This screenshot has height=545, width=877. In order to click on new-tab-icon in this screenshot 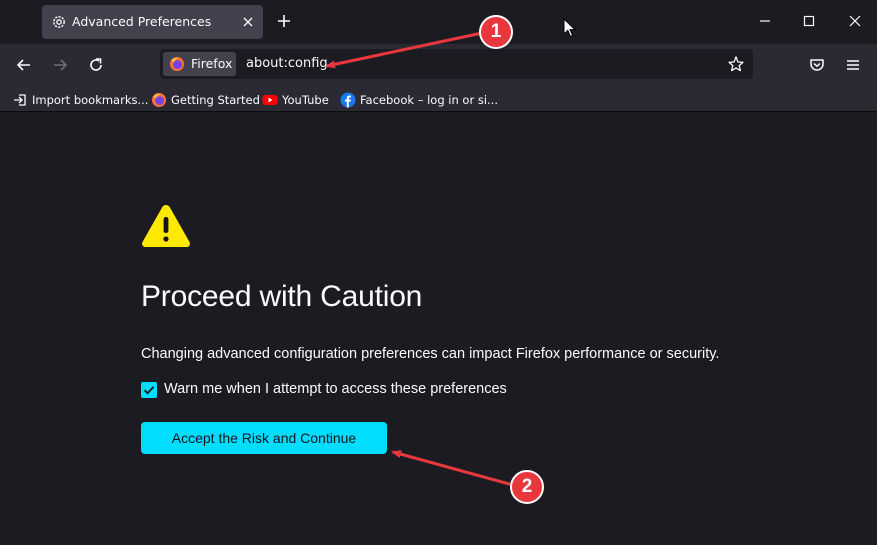, I will do `click(284, 21)`.